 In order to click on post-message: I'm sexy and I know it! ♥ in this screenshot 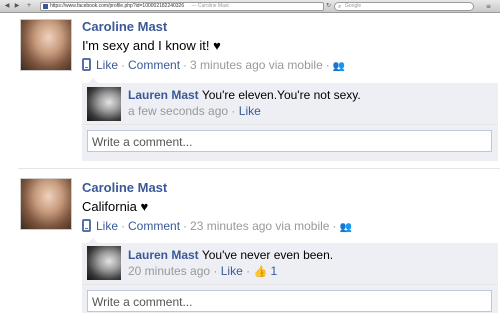, I will do `click(151, 45)`.